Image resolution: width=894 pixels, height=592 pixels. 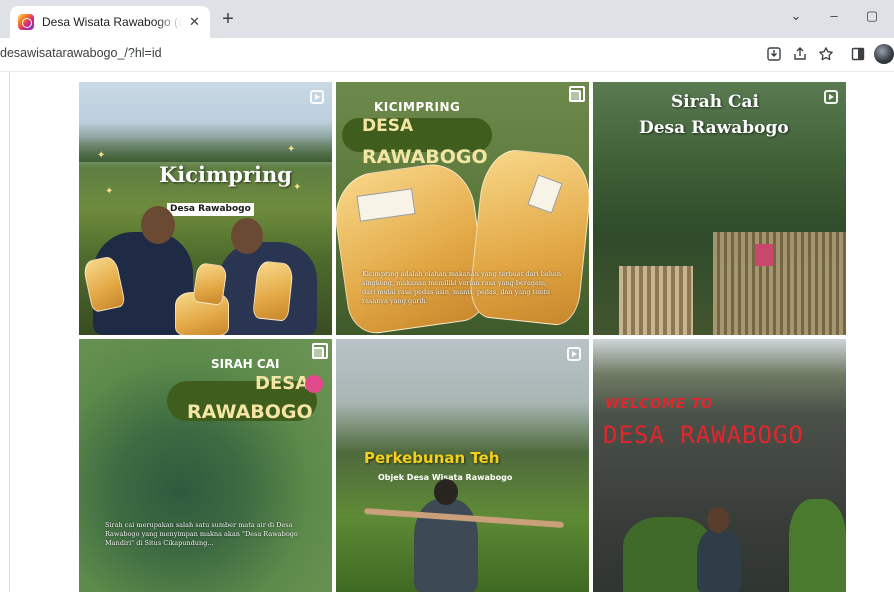 I want to click on sidebar-divider, so click(x=9, y=332).